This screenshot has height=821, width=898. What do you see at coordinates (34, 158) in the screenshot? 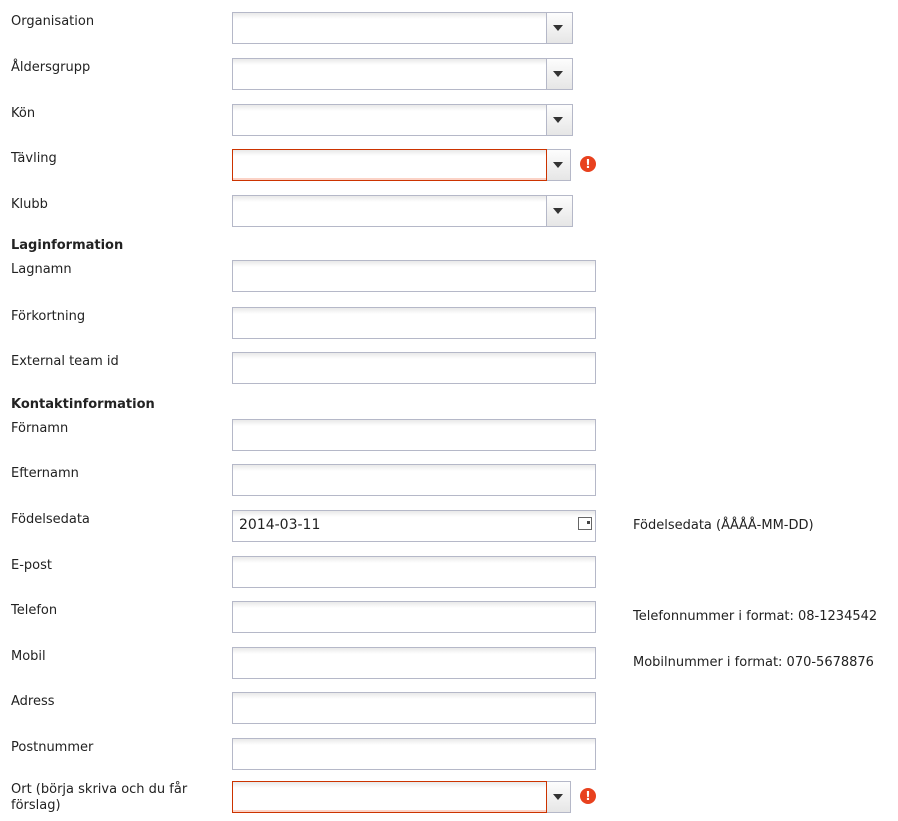
I see `tavling-label: Tävling` at bounding box center [34, 158].